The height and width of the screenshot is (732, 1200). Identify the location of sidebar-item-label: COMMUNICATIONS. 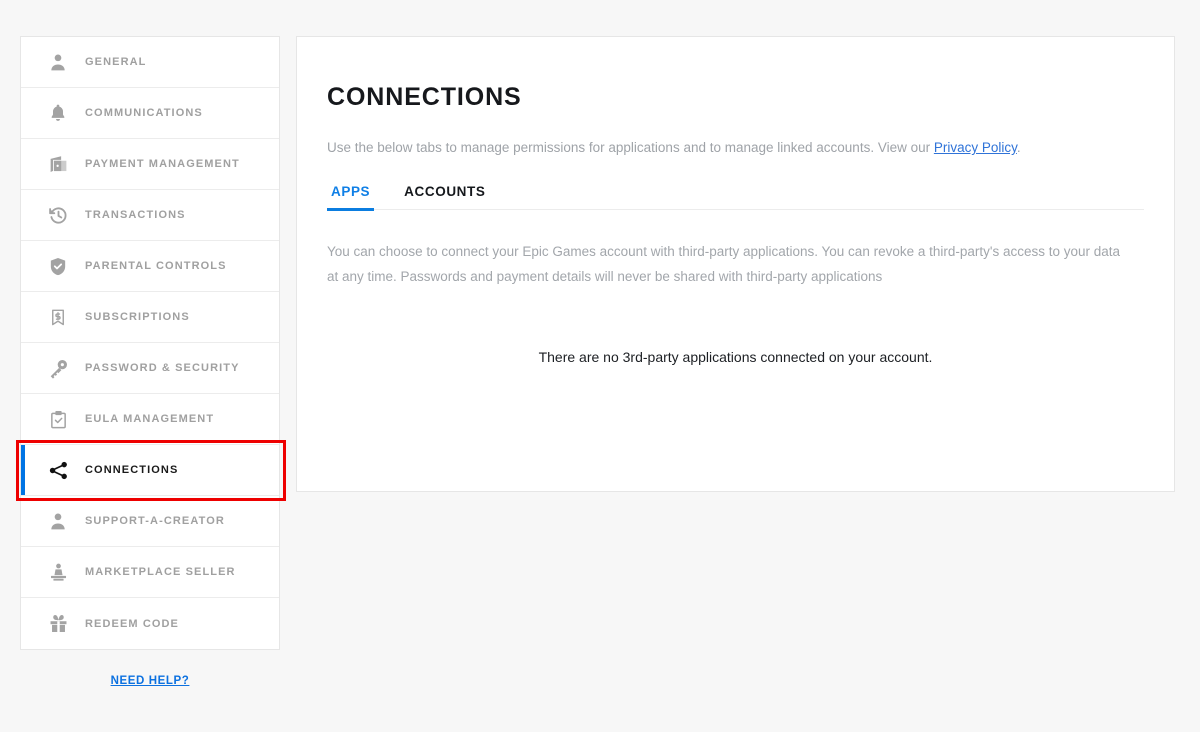
(144, 113).